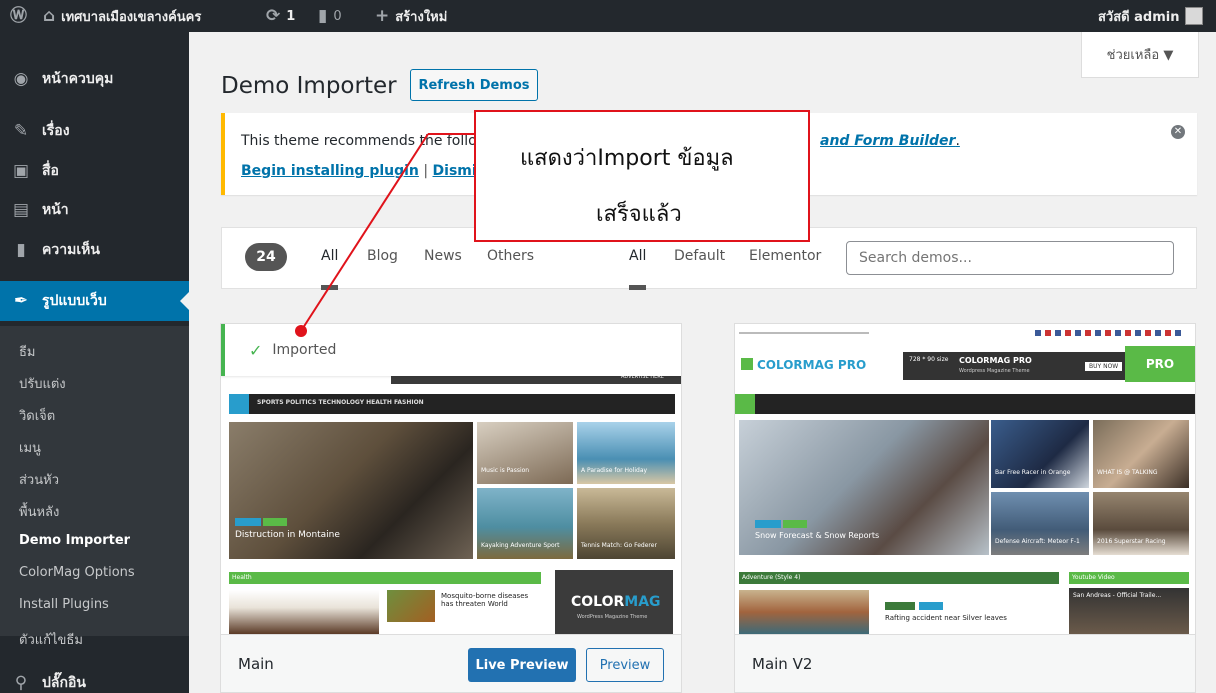 The width and height of the screenshot is (1216, 693). Describe the element at coordinates (27, 351) in the screenshot. I see `submenu-themes: ธีม` at that location.